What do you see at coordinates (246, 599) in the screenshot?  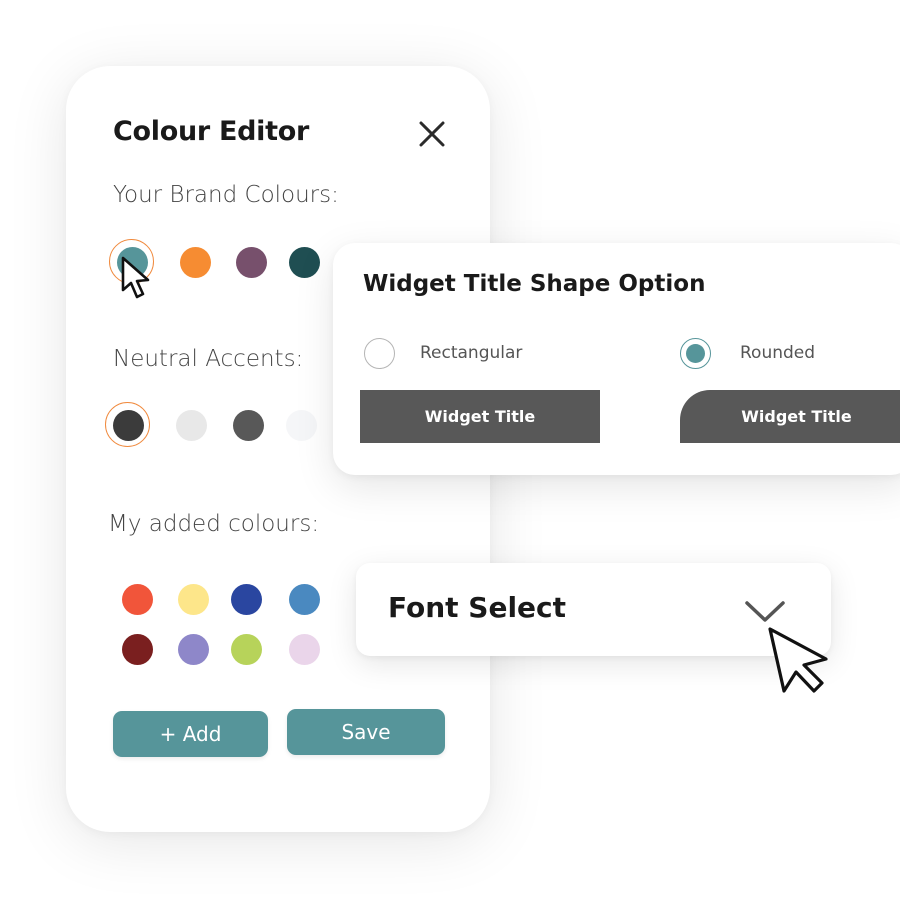 I see `added-swatch-blue` at bounding box center [246, 599].